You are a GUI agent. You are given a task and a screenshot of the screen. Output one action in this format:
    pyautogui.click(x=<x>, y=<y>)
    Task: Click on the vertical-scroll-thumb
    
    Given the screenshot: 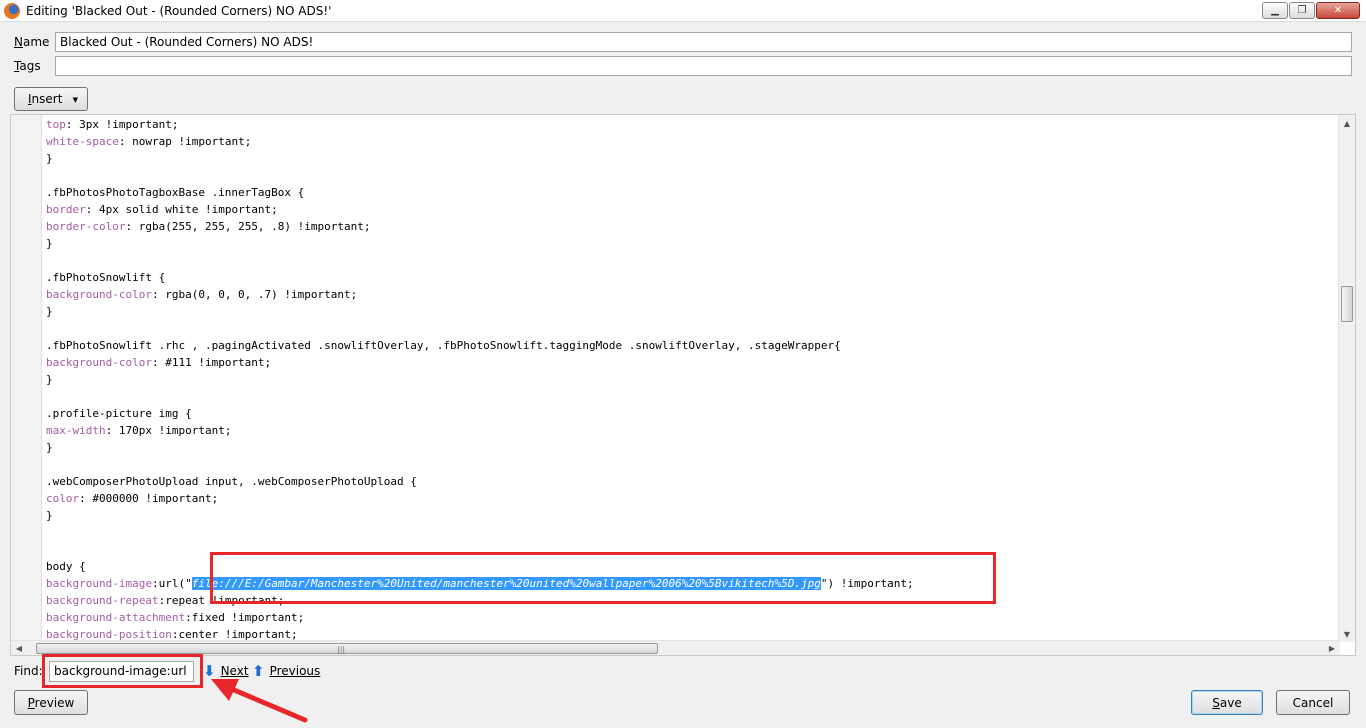 What is the action you would take?
    pyautogui.click(x=1347, y=304)
    